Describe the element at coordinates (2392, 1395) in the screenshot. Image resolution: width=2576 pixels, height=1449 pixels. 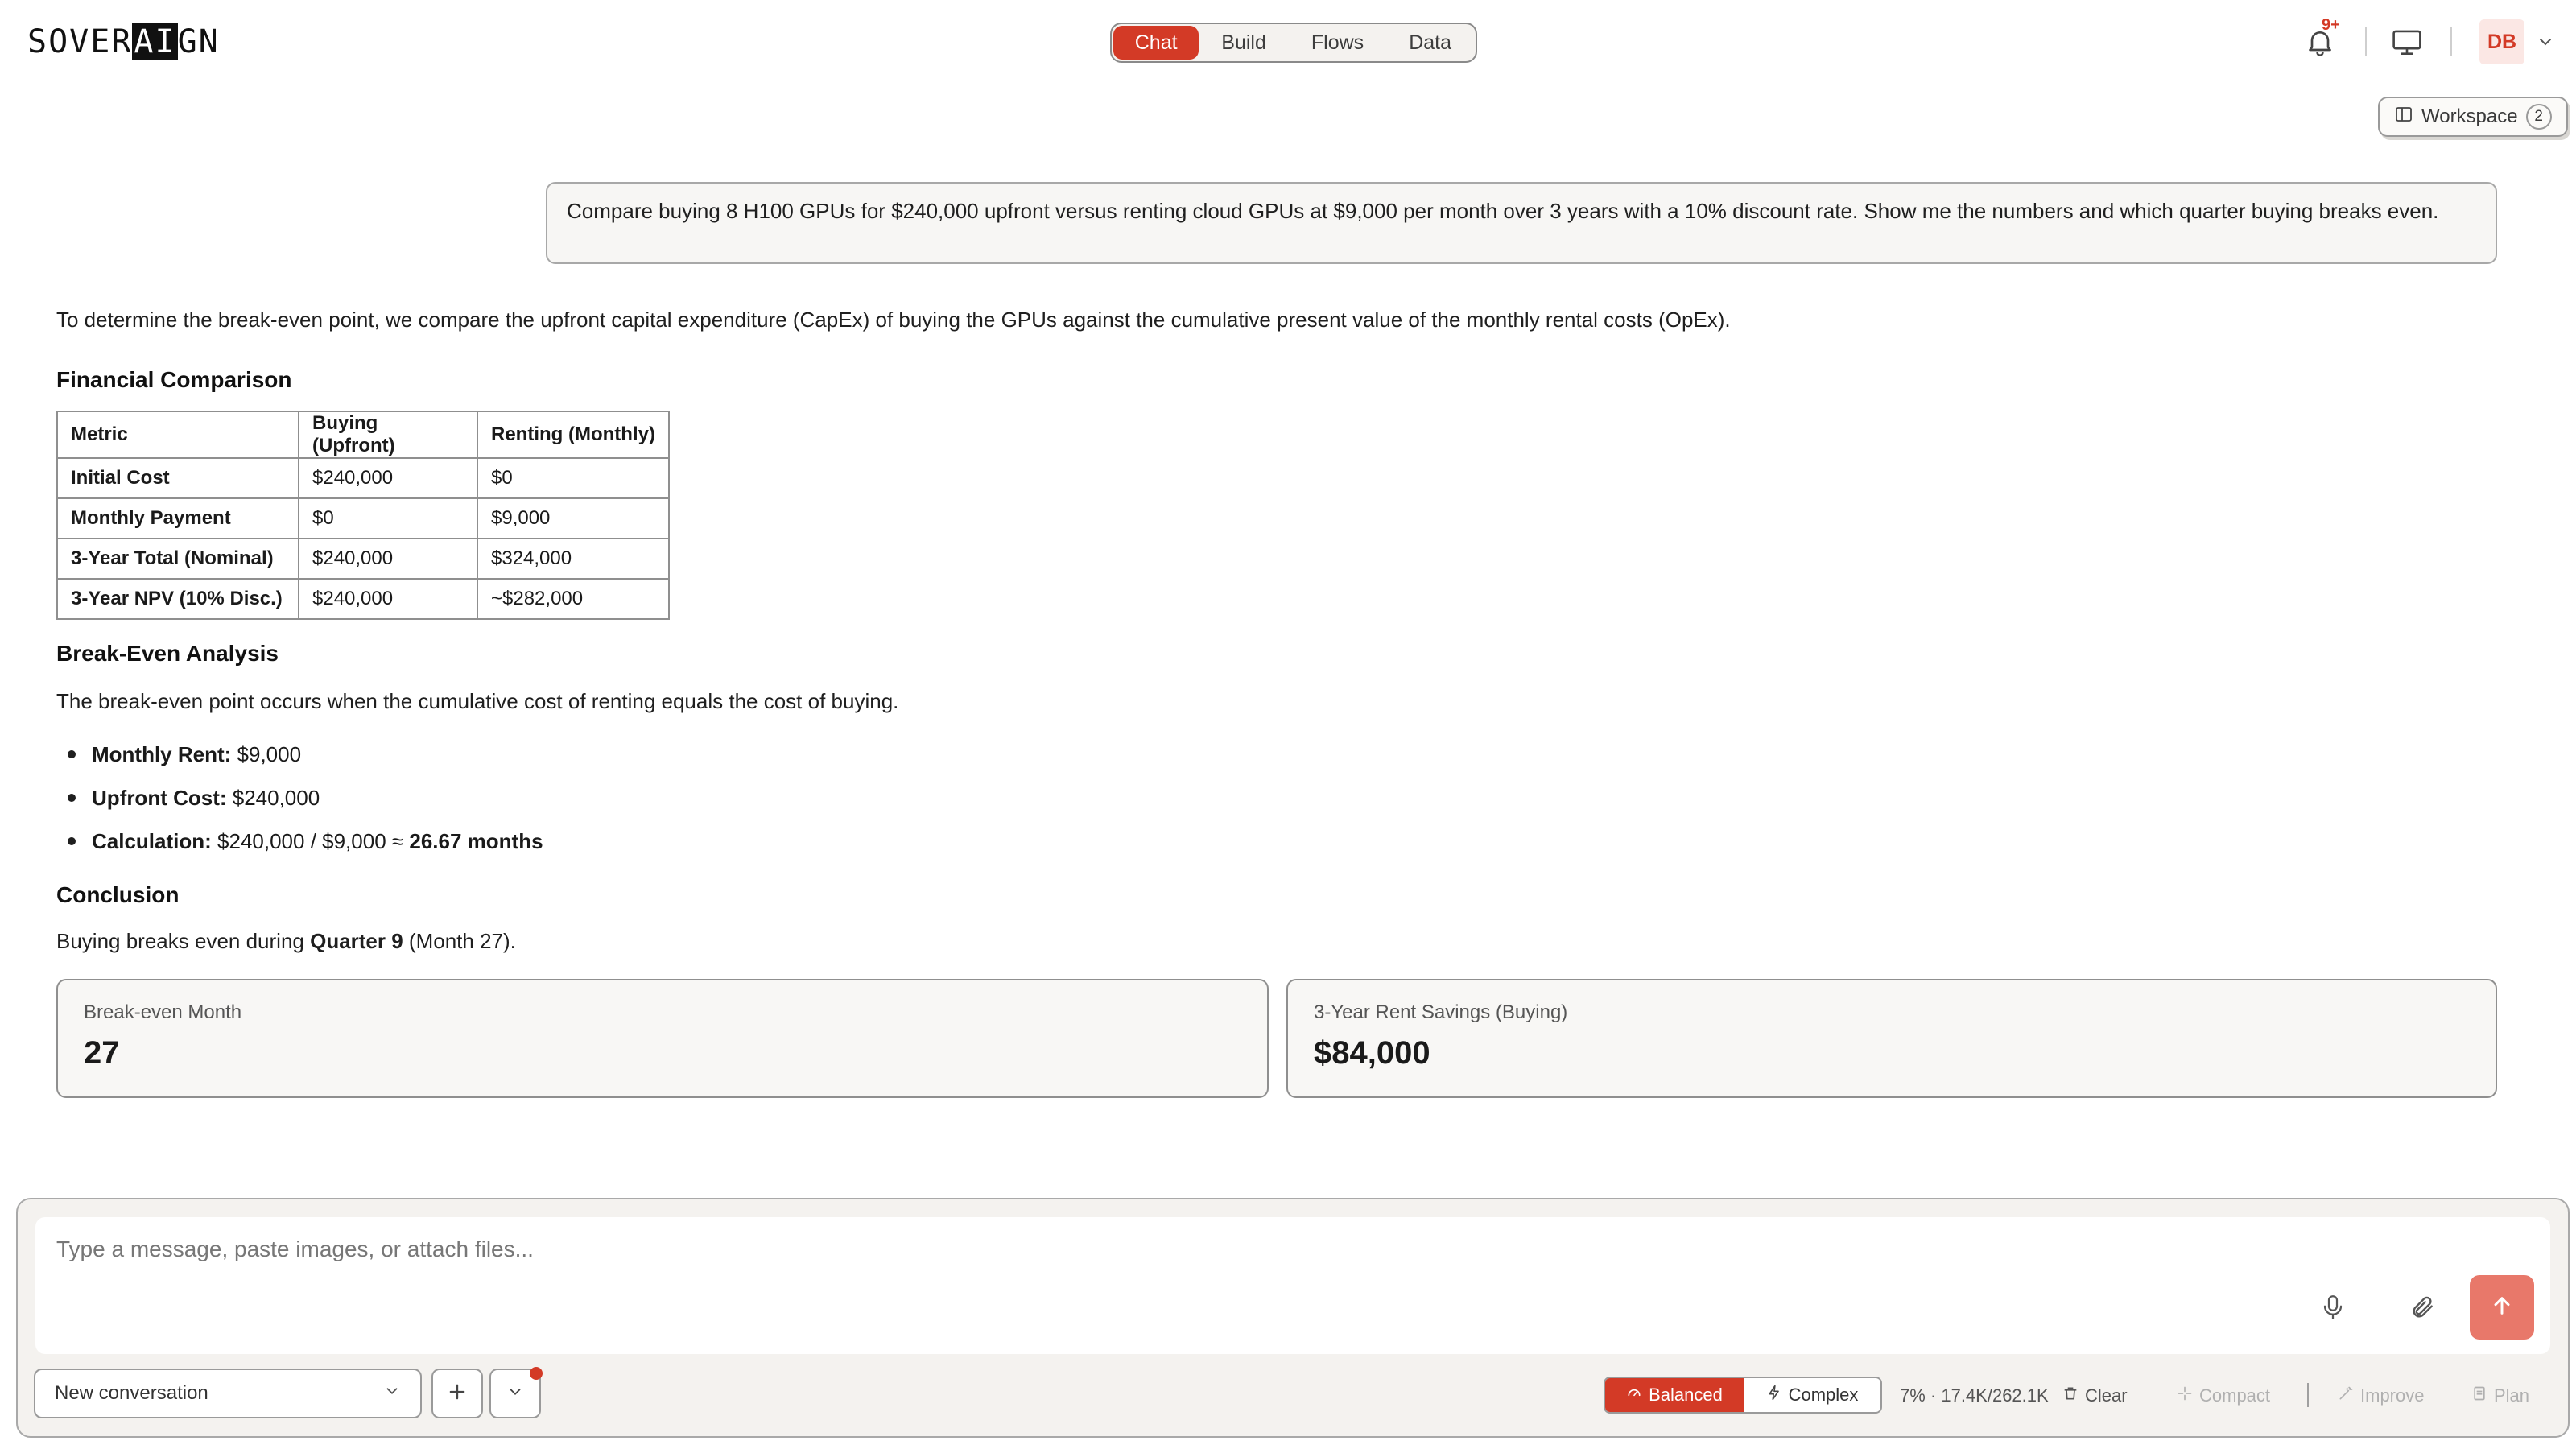
I see `improve-label: Improve` at that location.